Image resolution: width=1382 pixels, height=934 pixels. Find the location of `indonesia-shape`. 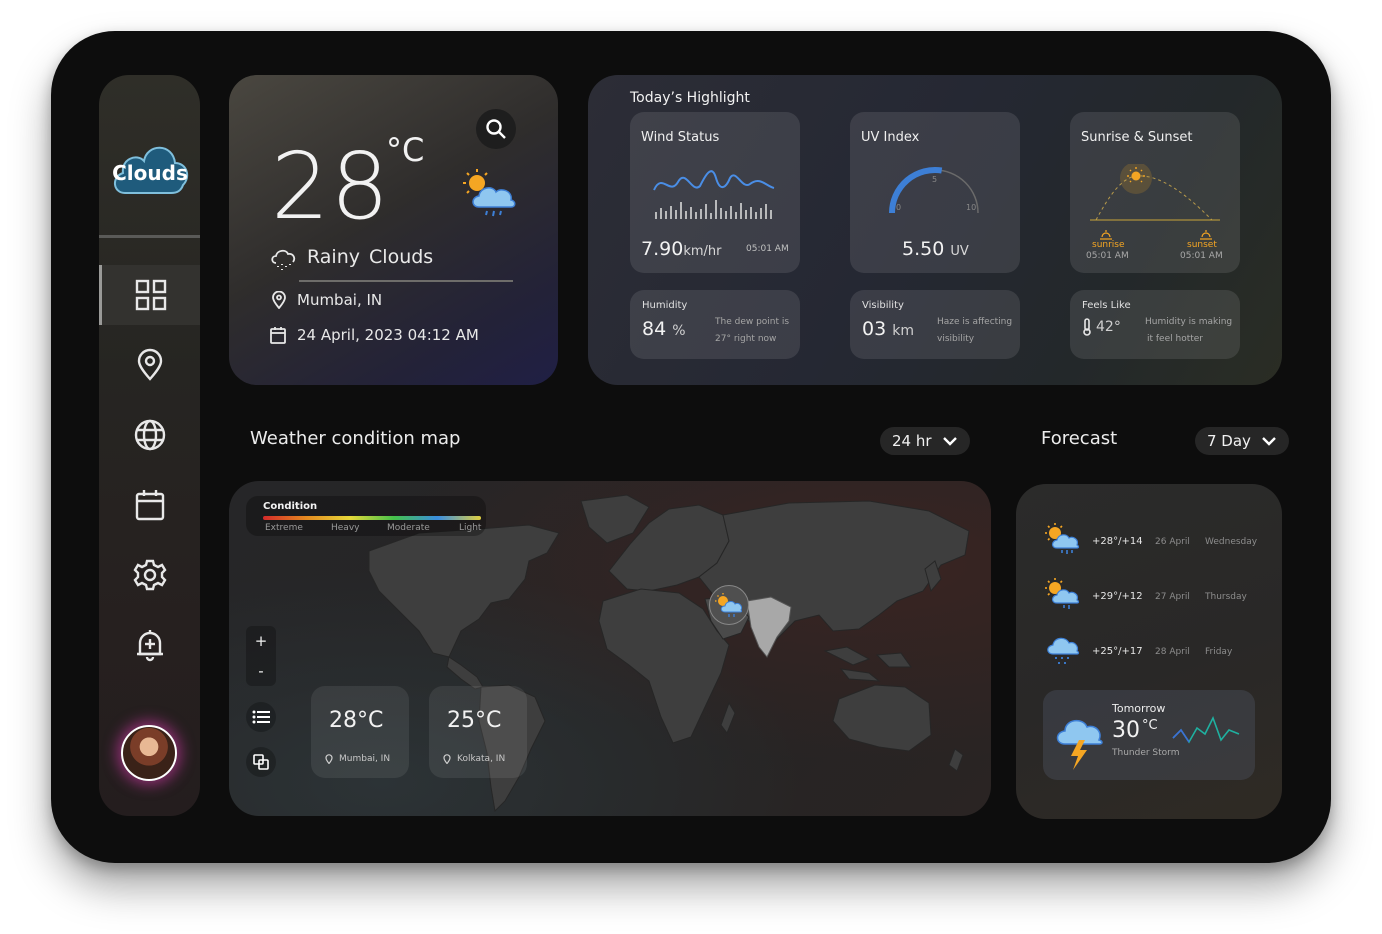

indonesia-shape is located at coordinates (867, 664).